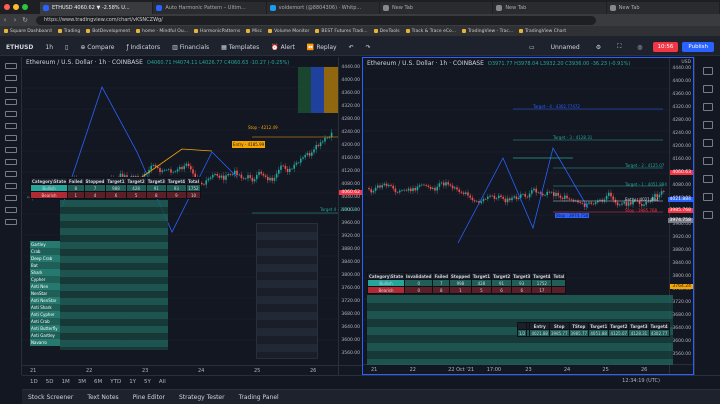 This screenshot has width=720, height=404. What do you see at coordinates (10, 66) in the screenshot?
I see `crosshair-icon` at bounding box center [10, 66].